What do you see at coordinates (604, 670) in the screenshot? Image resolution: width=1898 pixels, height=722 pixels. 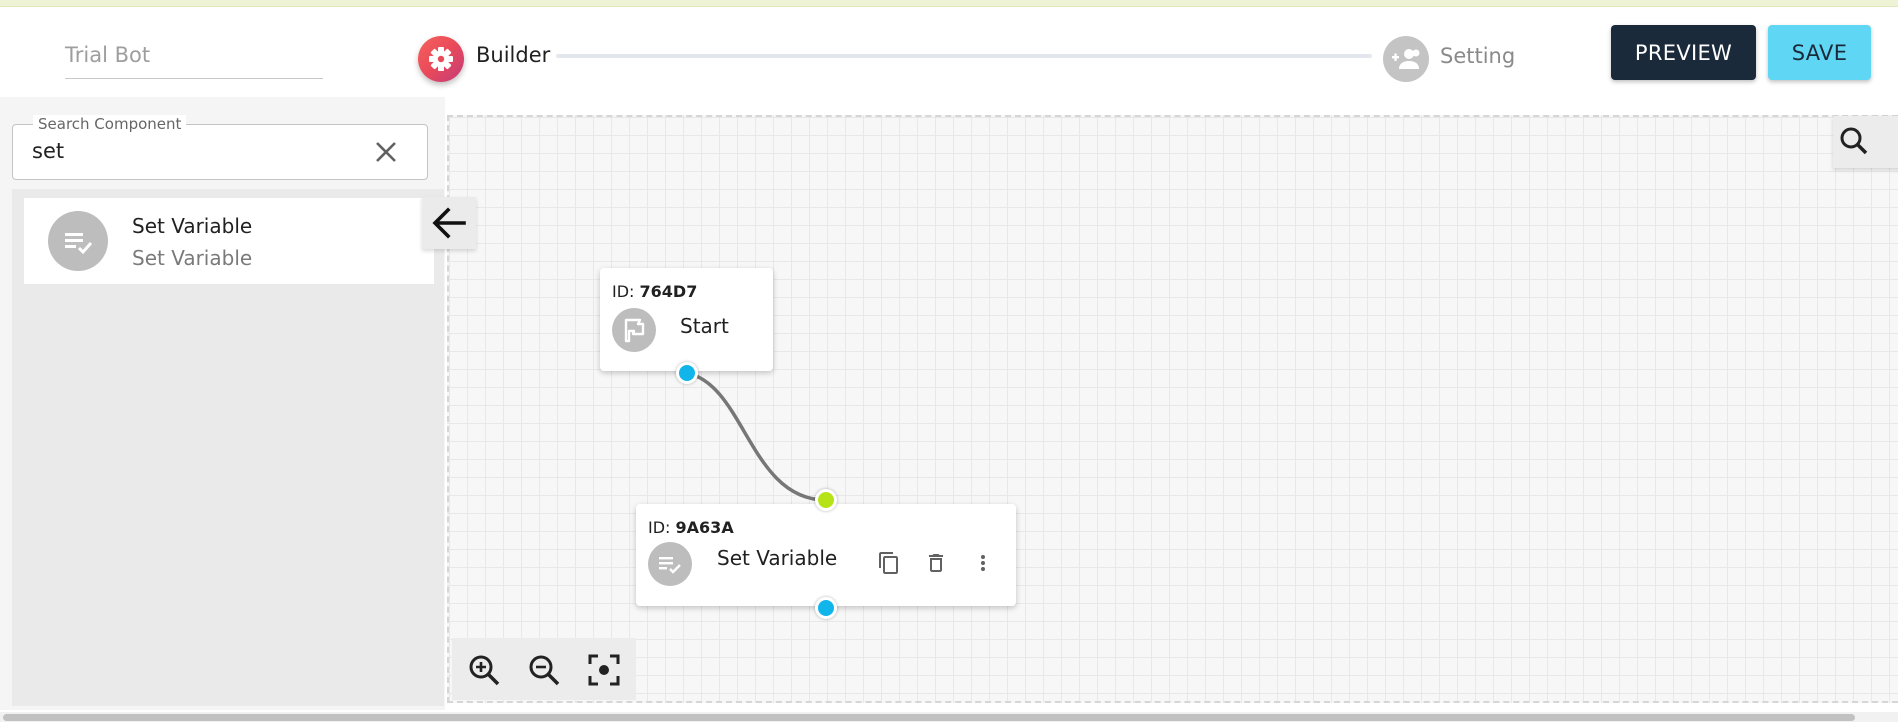 I see `fit-view-icon` at bounding box center [604, 670].